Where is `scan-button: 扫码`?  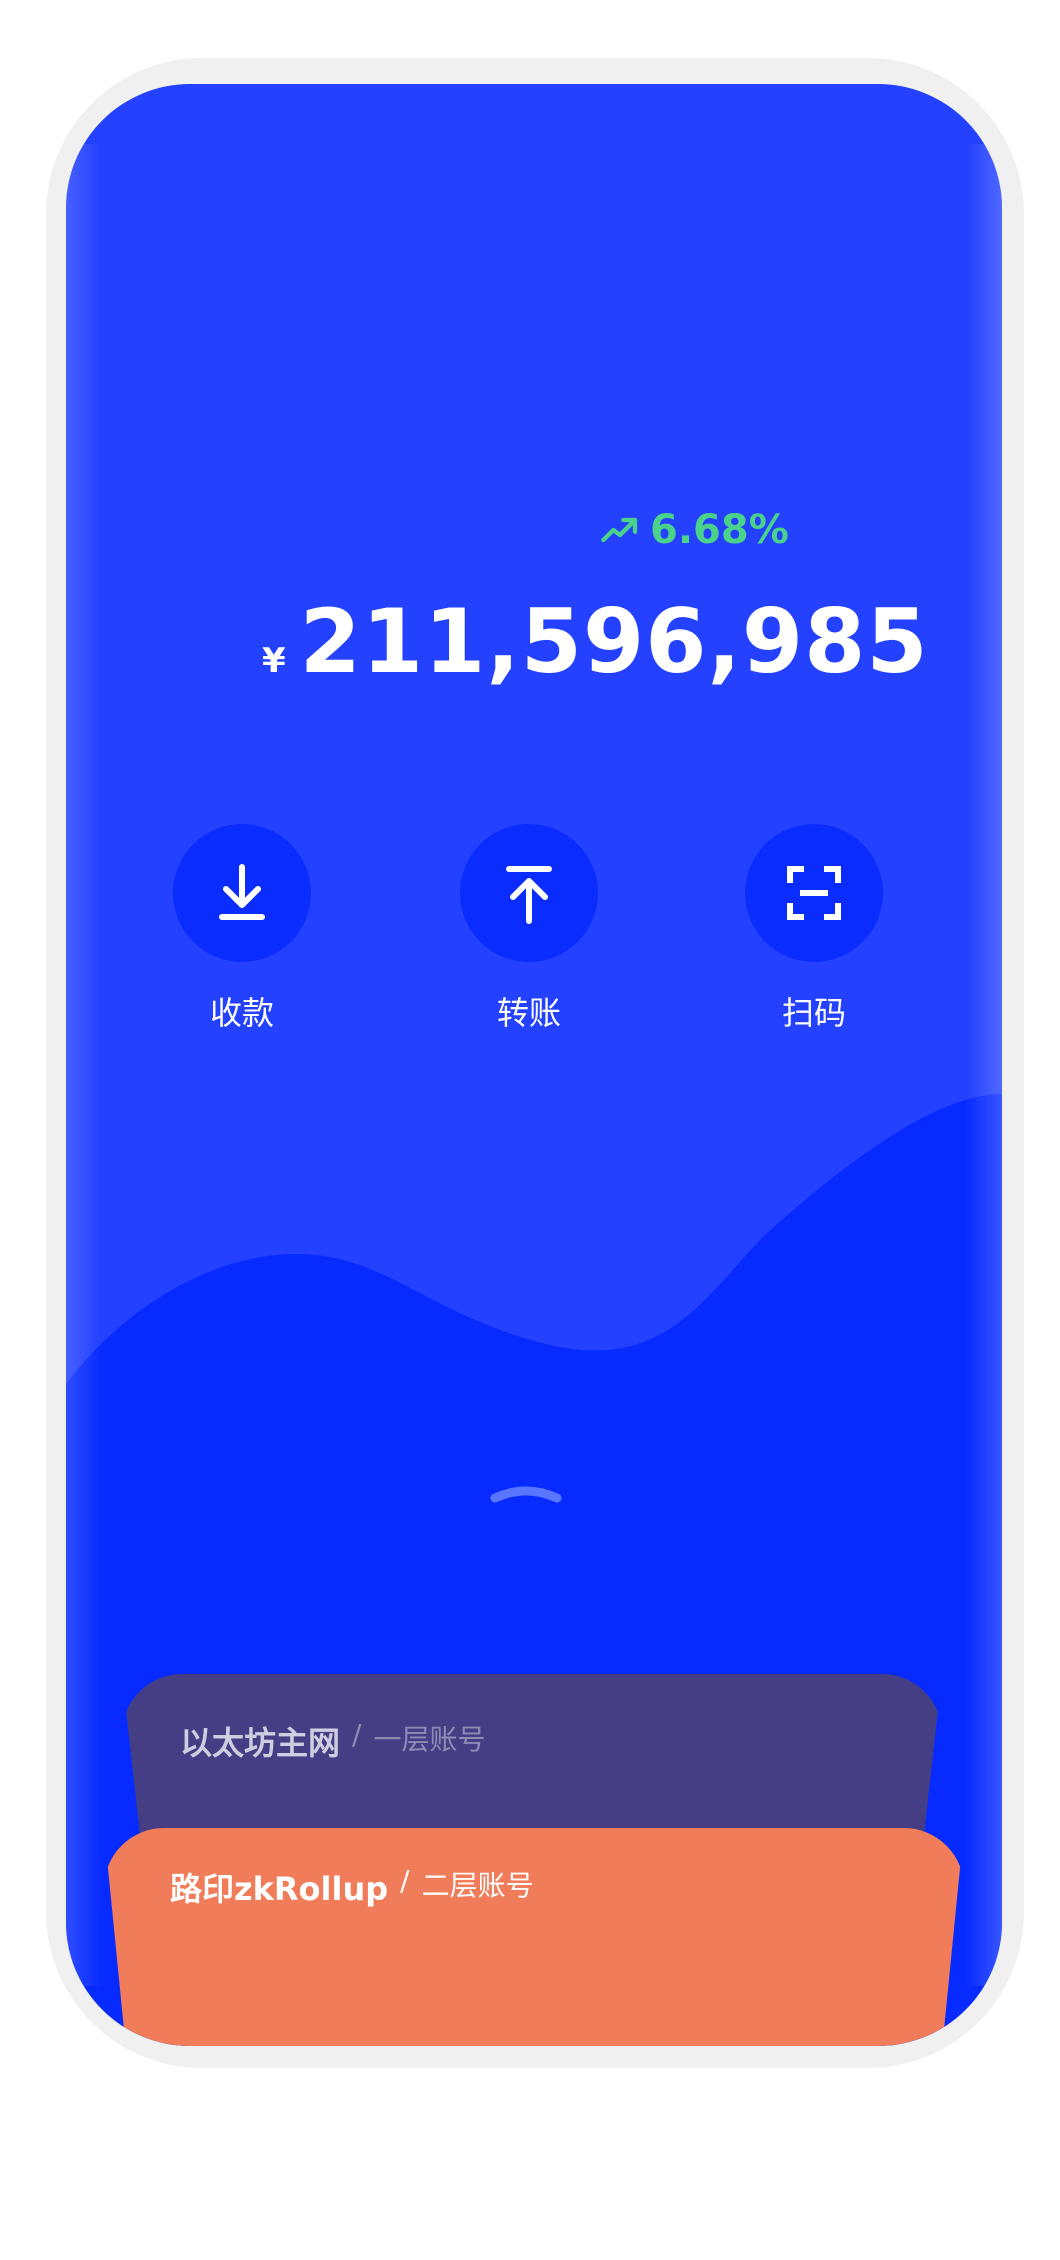
scan-button: 扫码 is located at coordinates (814, 929).